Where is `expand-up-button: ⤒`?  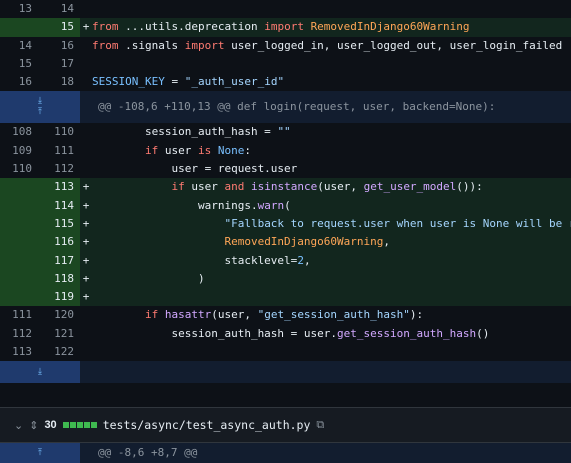 expand-up-button: ⤒ is located at coordinates (40, 453).